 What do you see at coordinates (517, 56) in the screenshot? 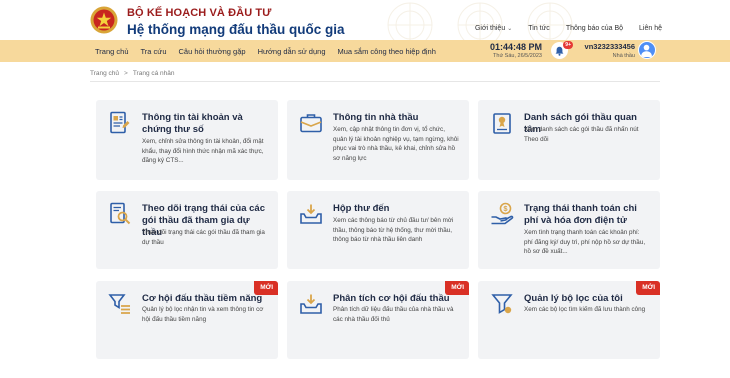
I see `clock-date: Thứ Sáu, 26/5/2023` at bounding box center [517, 56].